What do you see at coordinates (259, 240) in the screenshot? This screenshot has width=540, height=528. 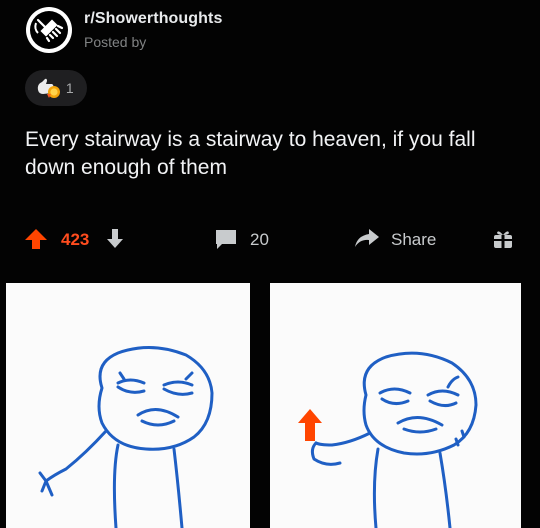 I see `comment-count: 20` at bounding box center [259, 240].